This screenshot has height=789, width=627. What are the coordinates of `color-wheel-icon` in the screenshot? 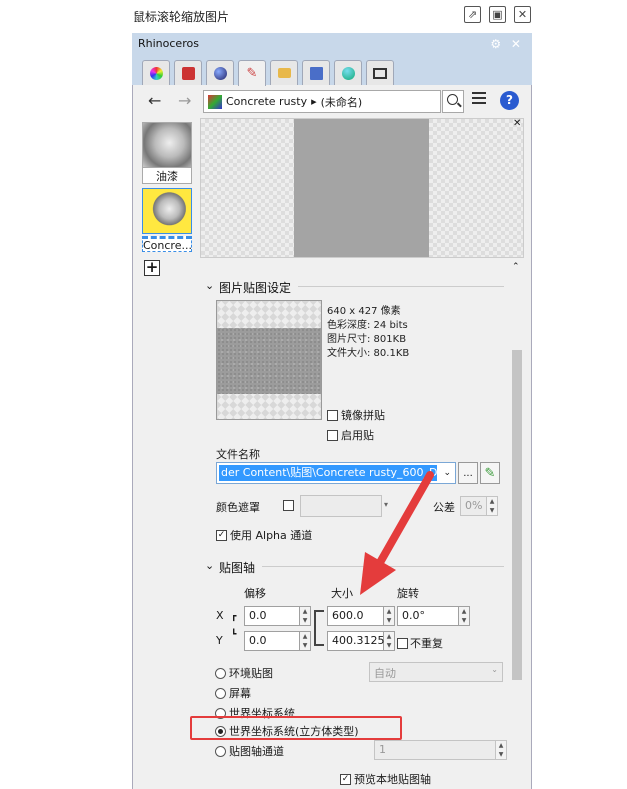 It's located at (156, 73).